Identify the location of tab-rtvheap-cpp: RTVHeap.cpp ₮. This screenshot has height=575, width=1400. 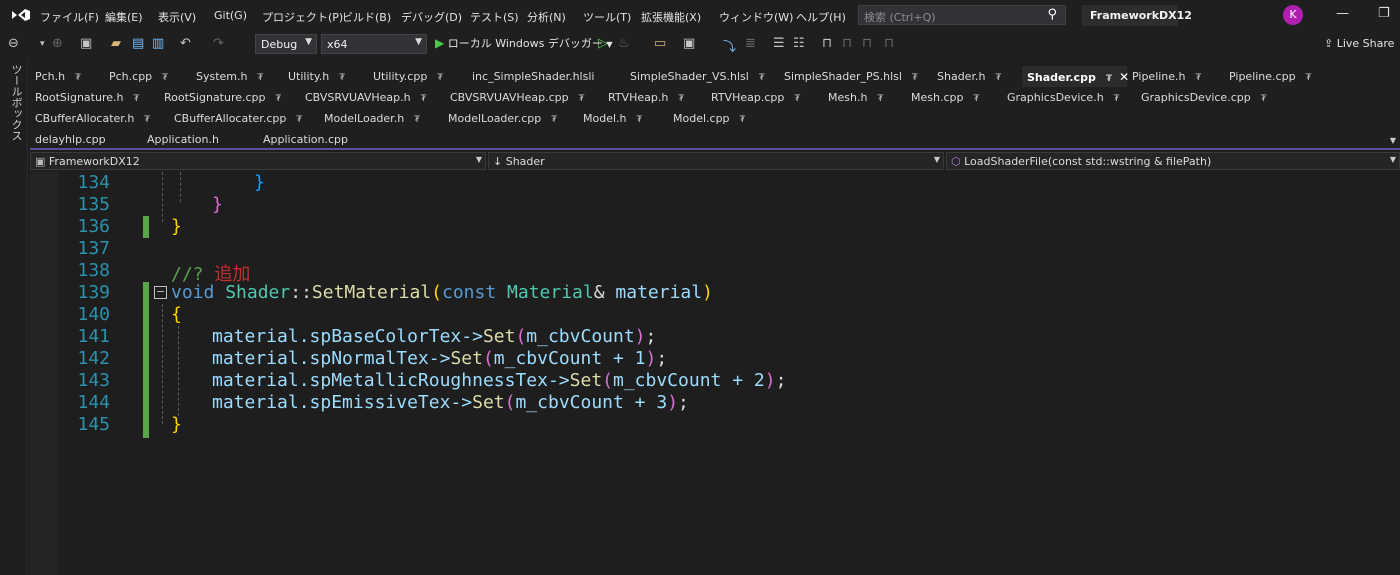
(753, 97).